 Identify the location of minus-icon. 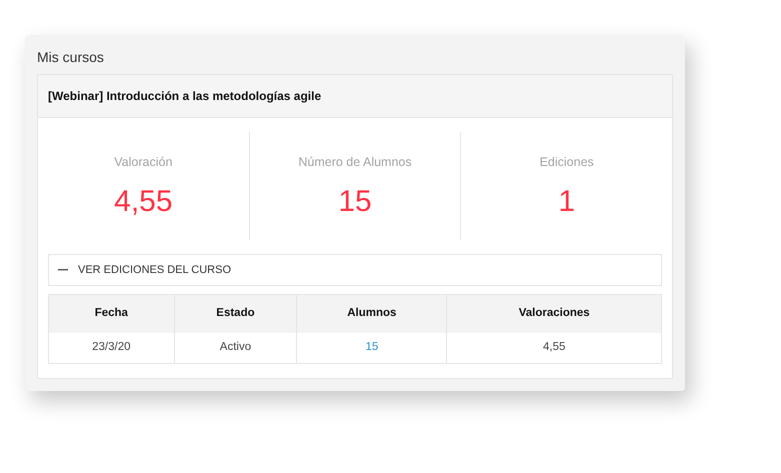
(63, 270).